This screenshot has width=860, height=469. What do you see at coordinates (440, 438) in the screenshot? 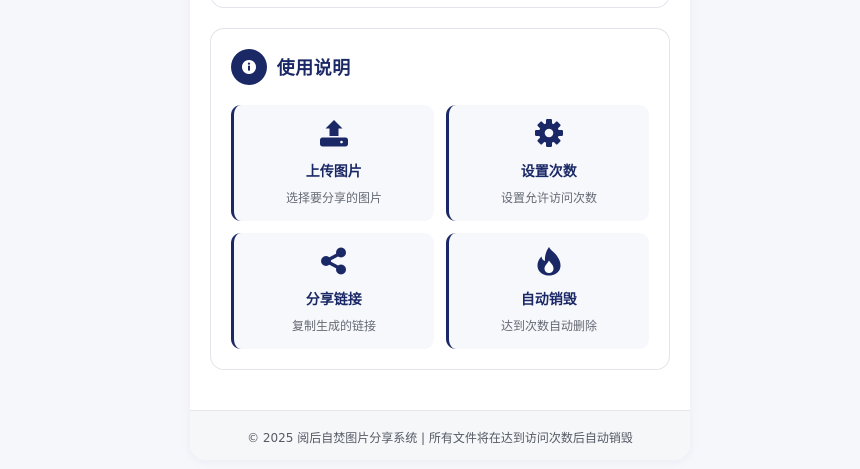
I see `footer-text: © 2025 阅后自焚图片分享系统 | 所有文件将在达到访问次数后自动销毁` at bounding box center [440, 438].